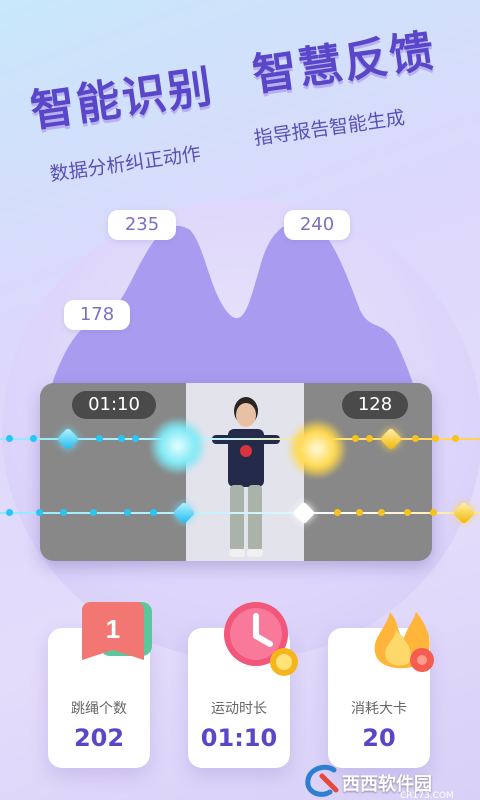 The width and height of the screenshot is (480, 800). I want to click on stat-value: 202, so click(99, 738).